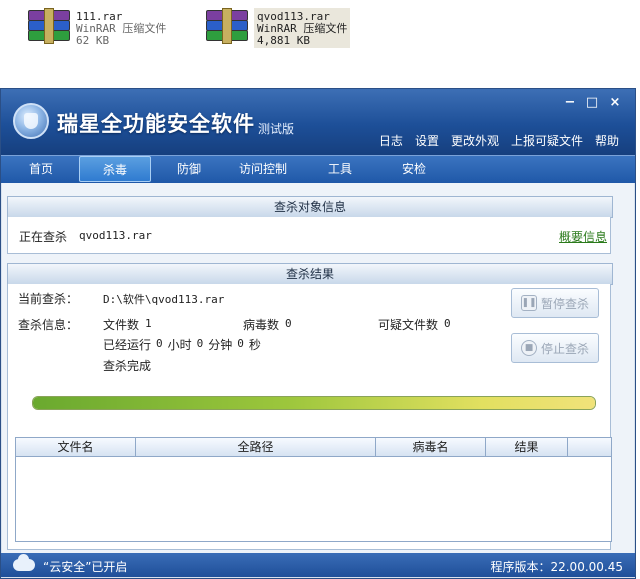  I want to click on virus-count: 0, so click(288, 323).